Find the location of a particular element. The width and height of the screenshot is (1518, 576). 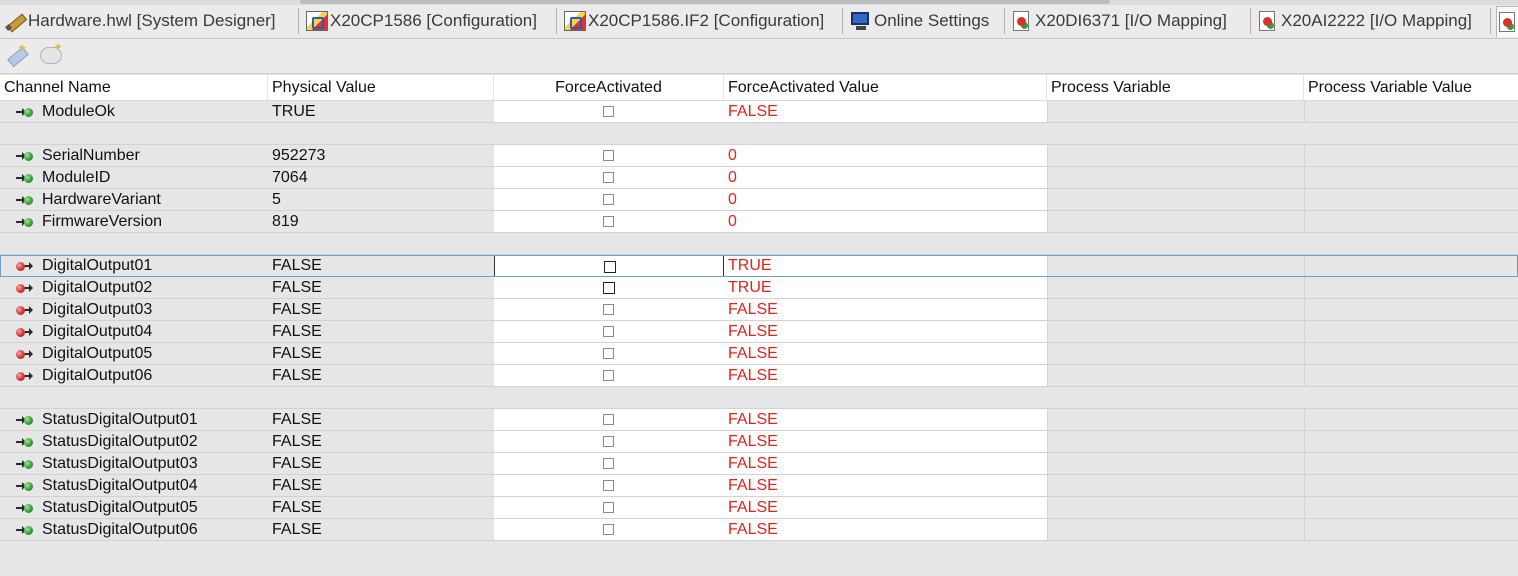

tab-strip-scroll-thumb is located at coordinates (705, 2).